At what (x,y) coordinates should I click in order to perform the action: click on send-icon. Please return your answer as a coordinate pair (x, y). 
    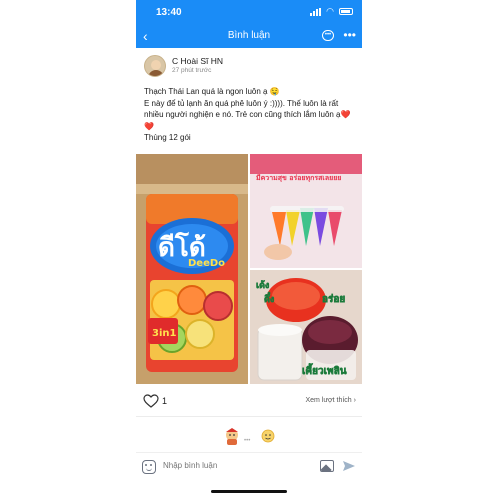
    Looking at the image, I should click on (349, 466).